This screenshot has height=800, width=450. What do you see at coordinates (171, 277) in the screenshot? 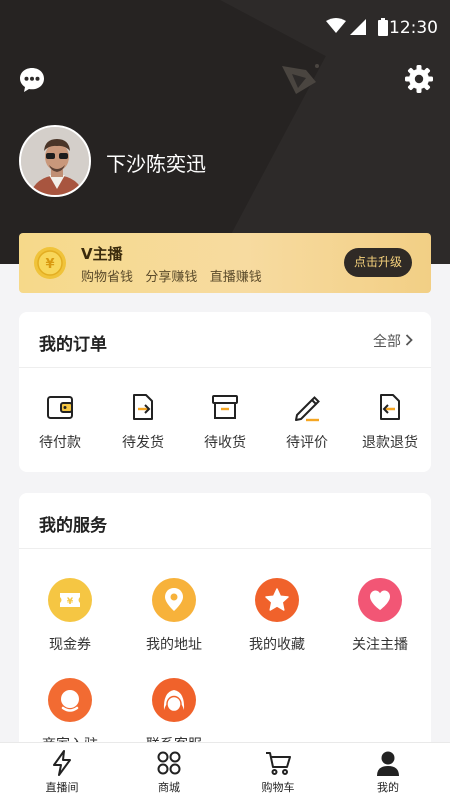
I see `vip-subtitle: 购物省钱 分享赚钱 直播赚钱` at bounding box center [171, 277].